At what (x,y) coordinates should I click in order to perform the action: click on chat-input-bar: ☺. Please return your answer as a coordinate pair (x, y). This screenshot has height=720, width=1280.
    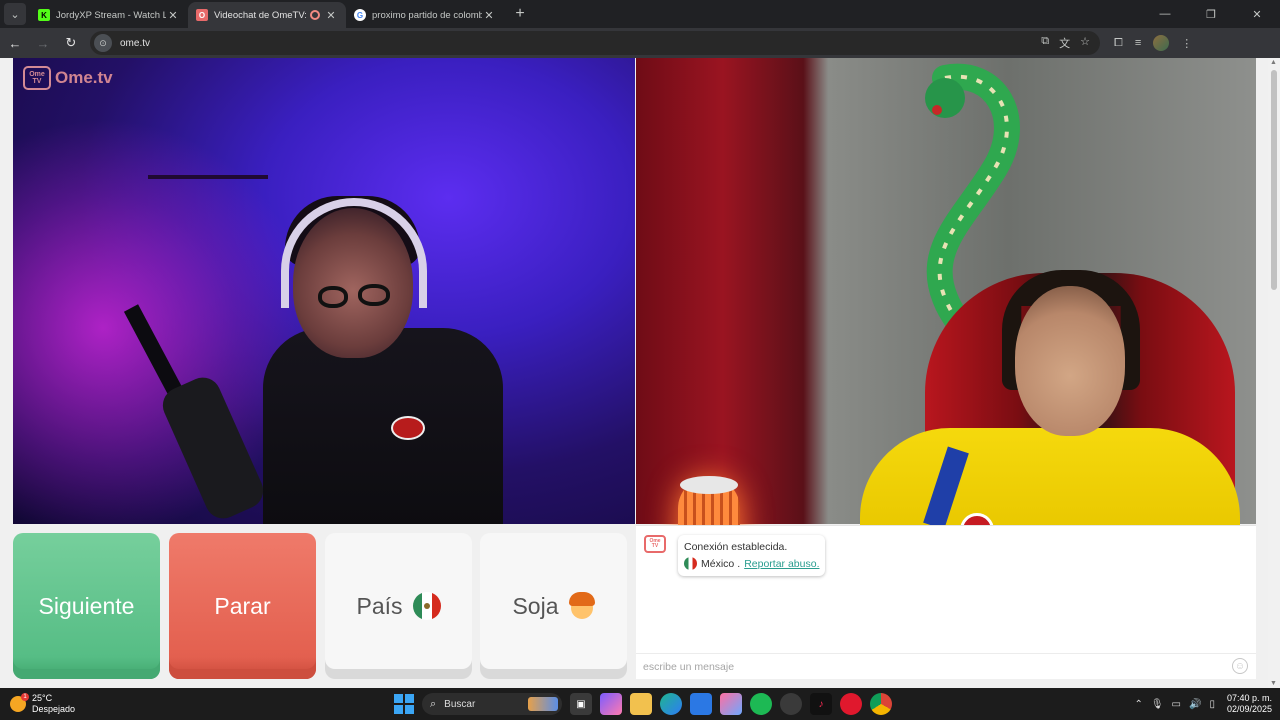
    Looking at the image, I should click on (946, 666).